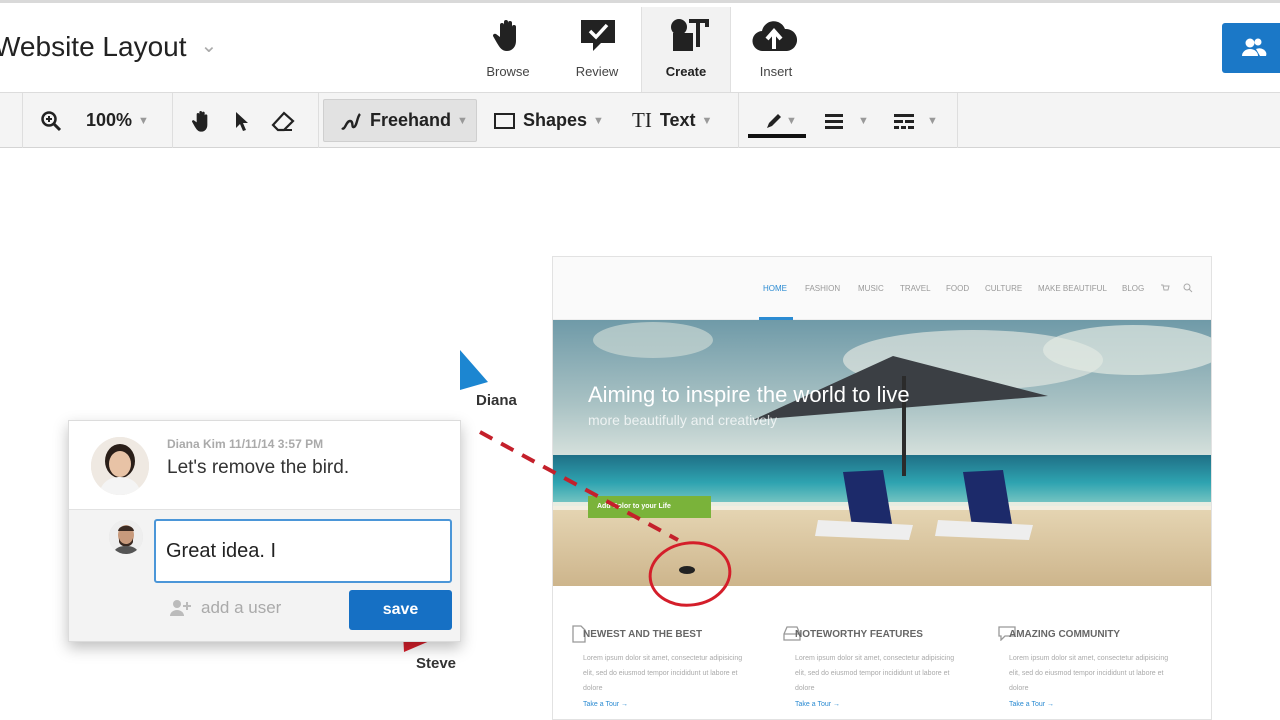 This screenshot has height=720, width=1280. What do you see at coordinates (496, 400) in the screenshot?
I see `diana-cursor-label: Diana` at bounding box center [496, 400].